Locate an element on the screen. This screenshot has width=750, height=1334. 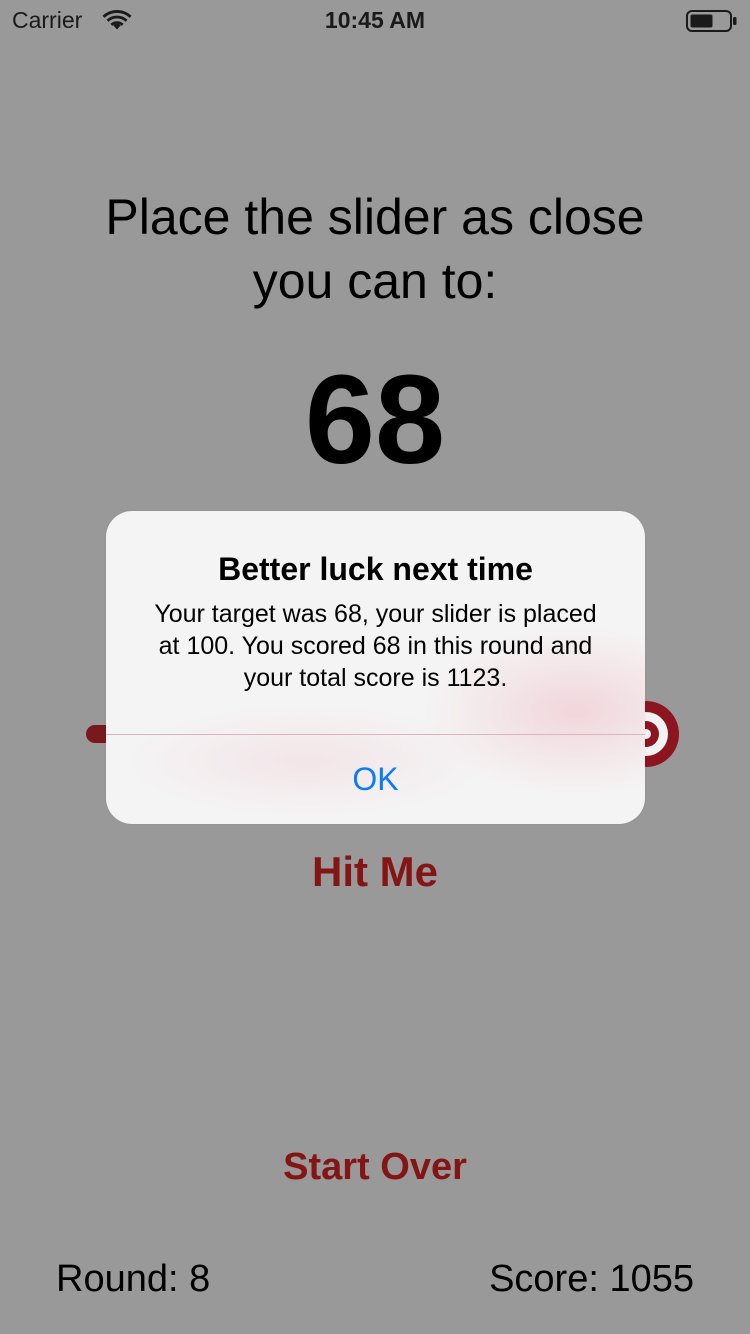
target-value: 68 is located at coordinates (375, 419).